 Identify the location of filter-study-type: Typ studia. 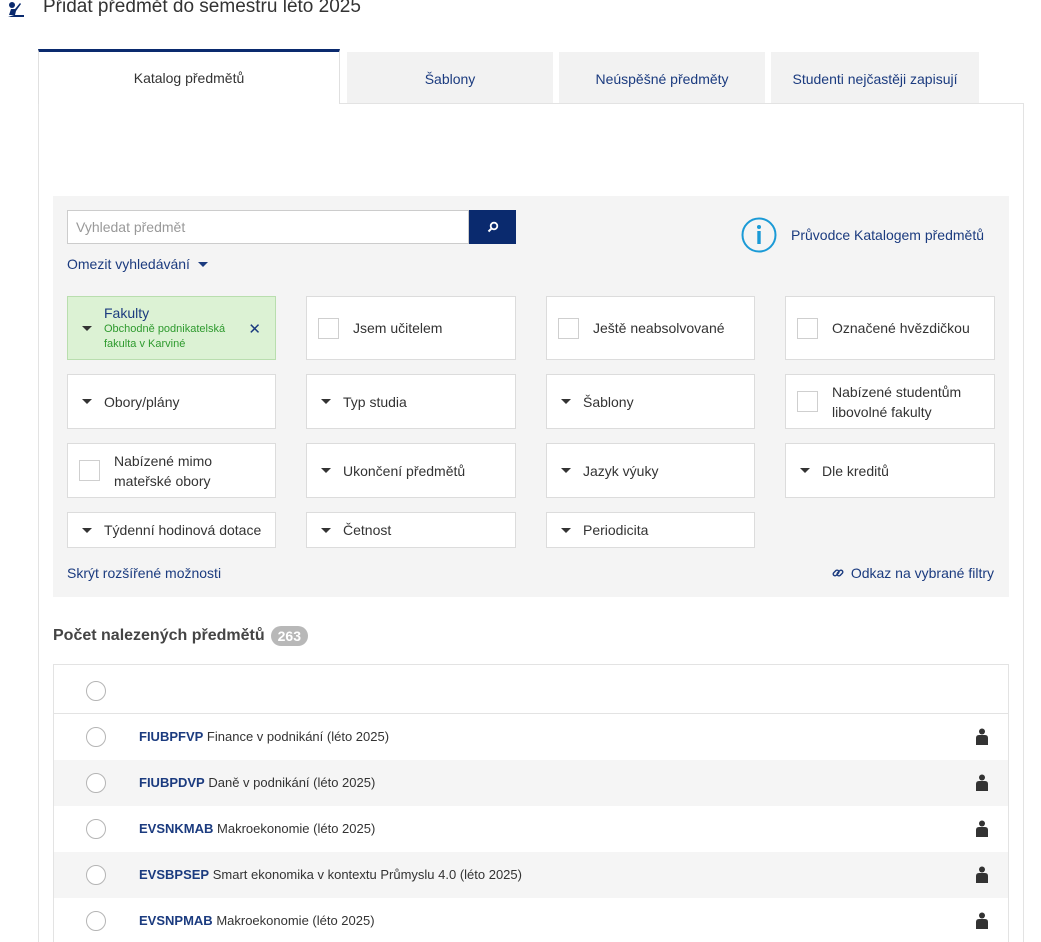
(411, 401).